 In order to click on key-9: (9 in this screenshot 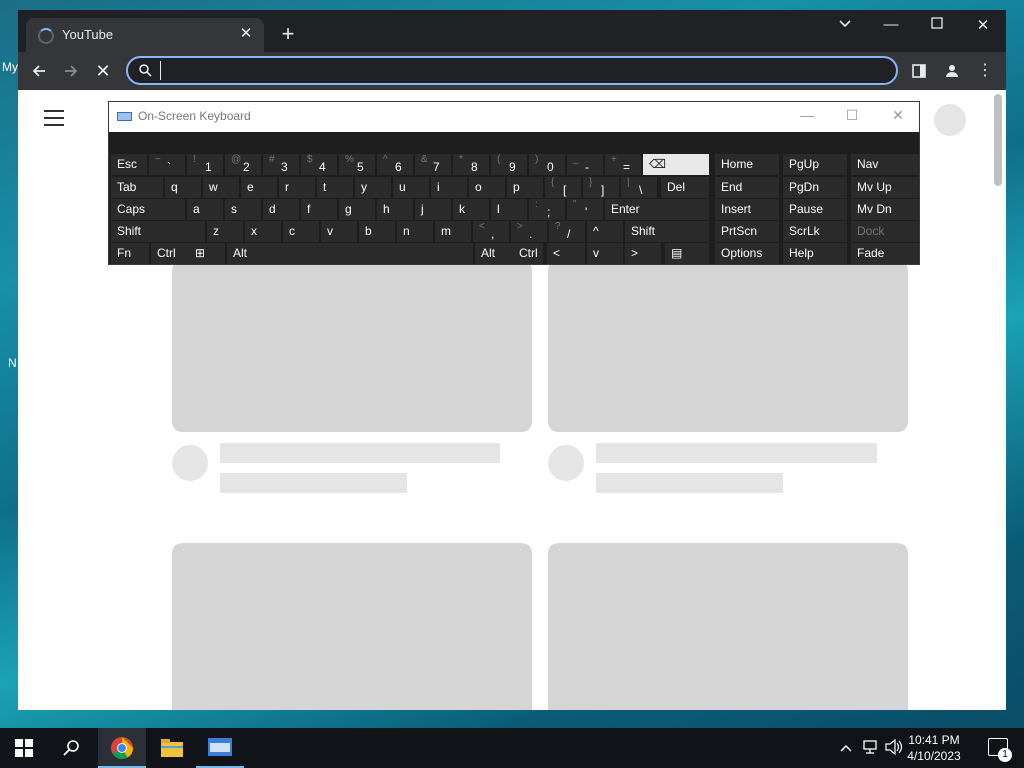, I will do `click(509, 164)`.